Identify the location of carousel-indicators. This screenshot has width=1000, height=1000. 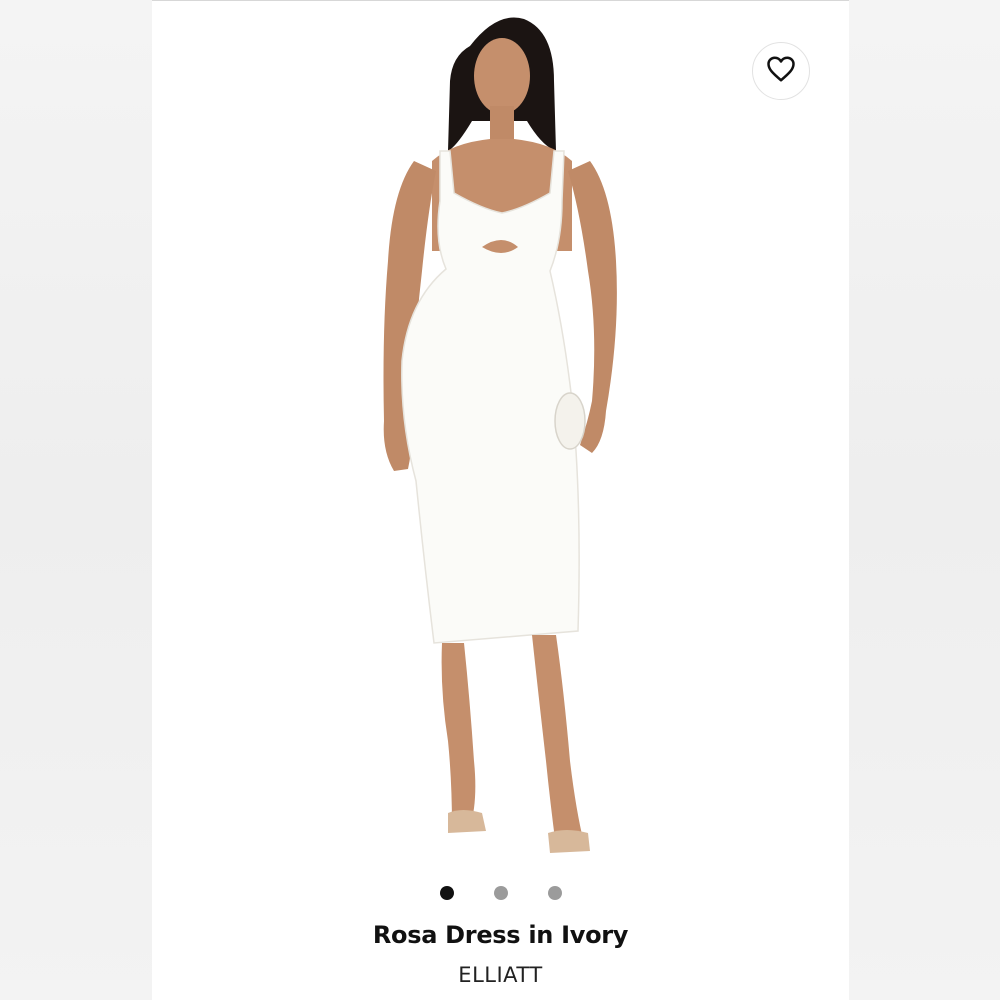
(500, 893).